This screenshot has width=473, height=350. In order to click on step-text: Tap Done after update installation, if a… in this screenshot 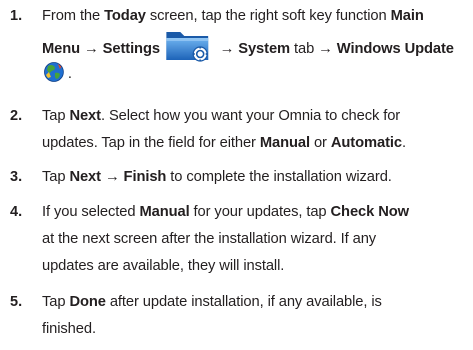, I will do `click(212, 315)`.